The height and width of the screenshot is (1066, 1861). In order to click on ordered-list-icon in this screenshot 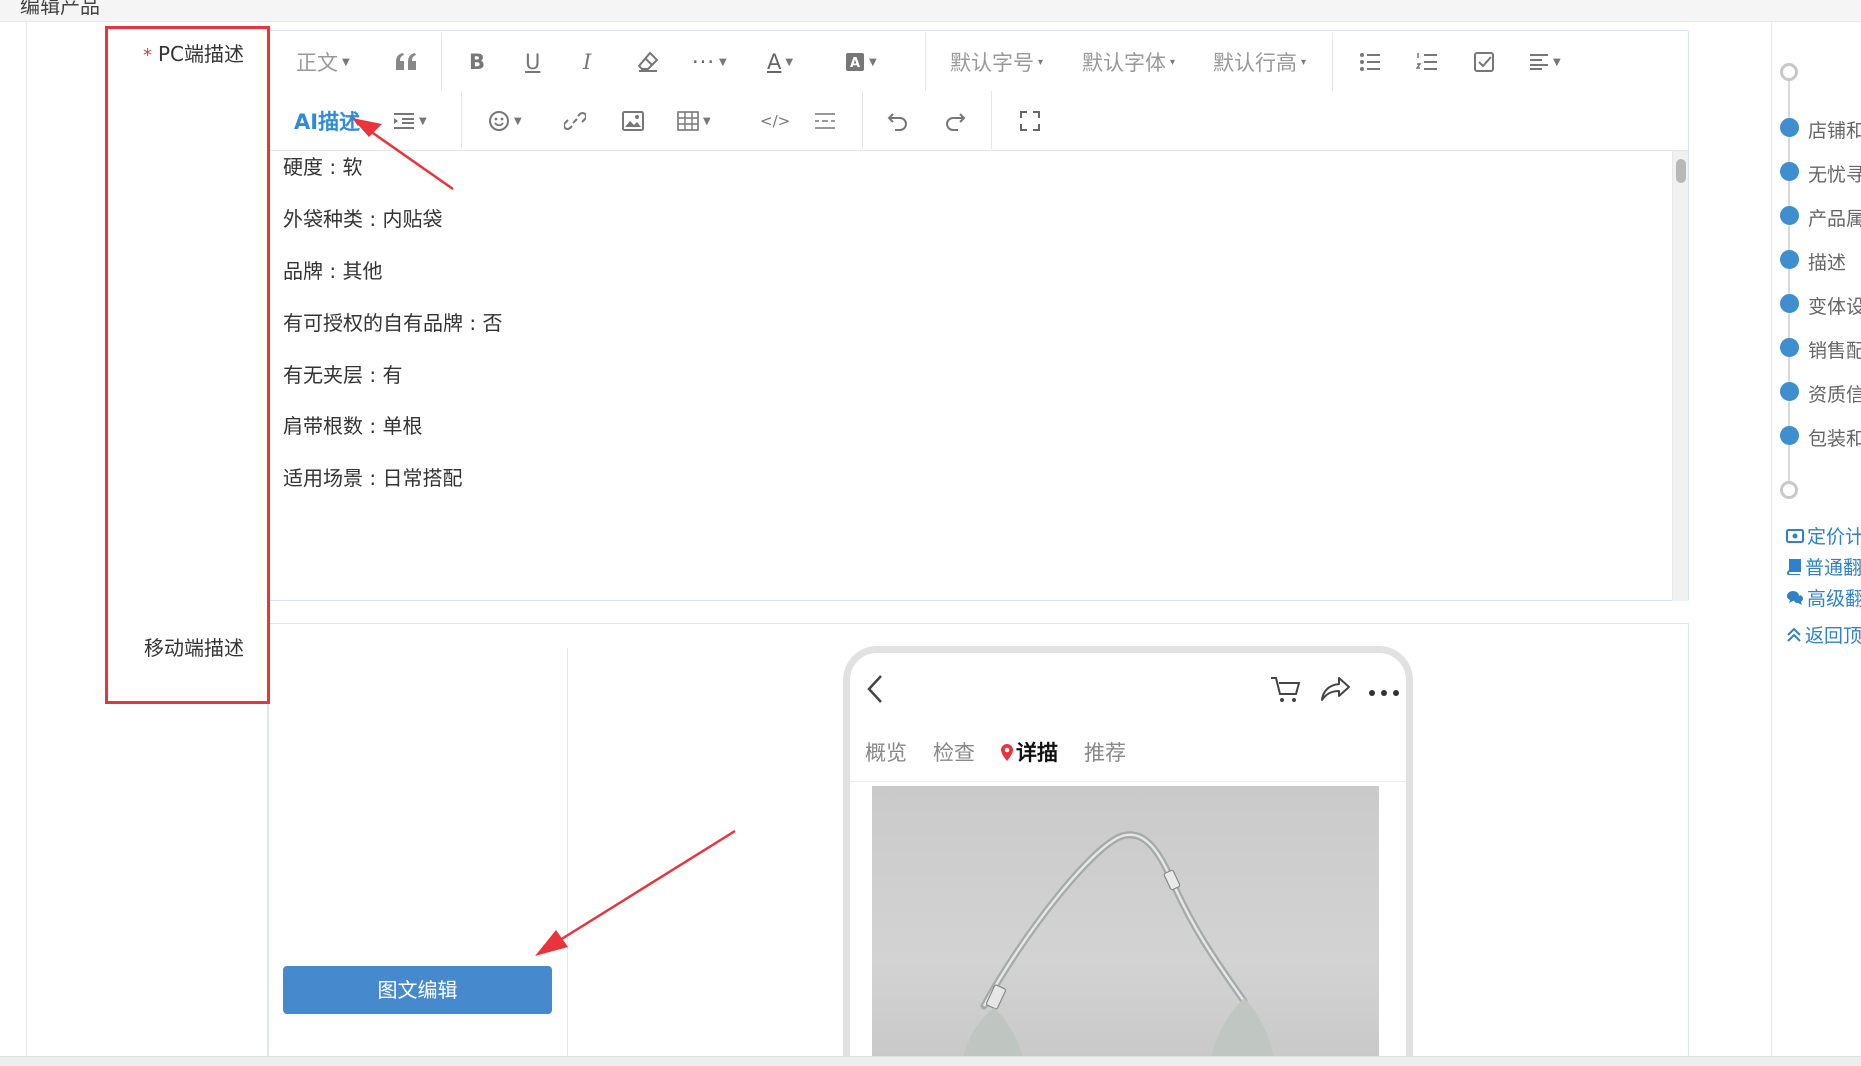, I will do `click(1427, 62)`.